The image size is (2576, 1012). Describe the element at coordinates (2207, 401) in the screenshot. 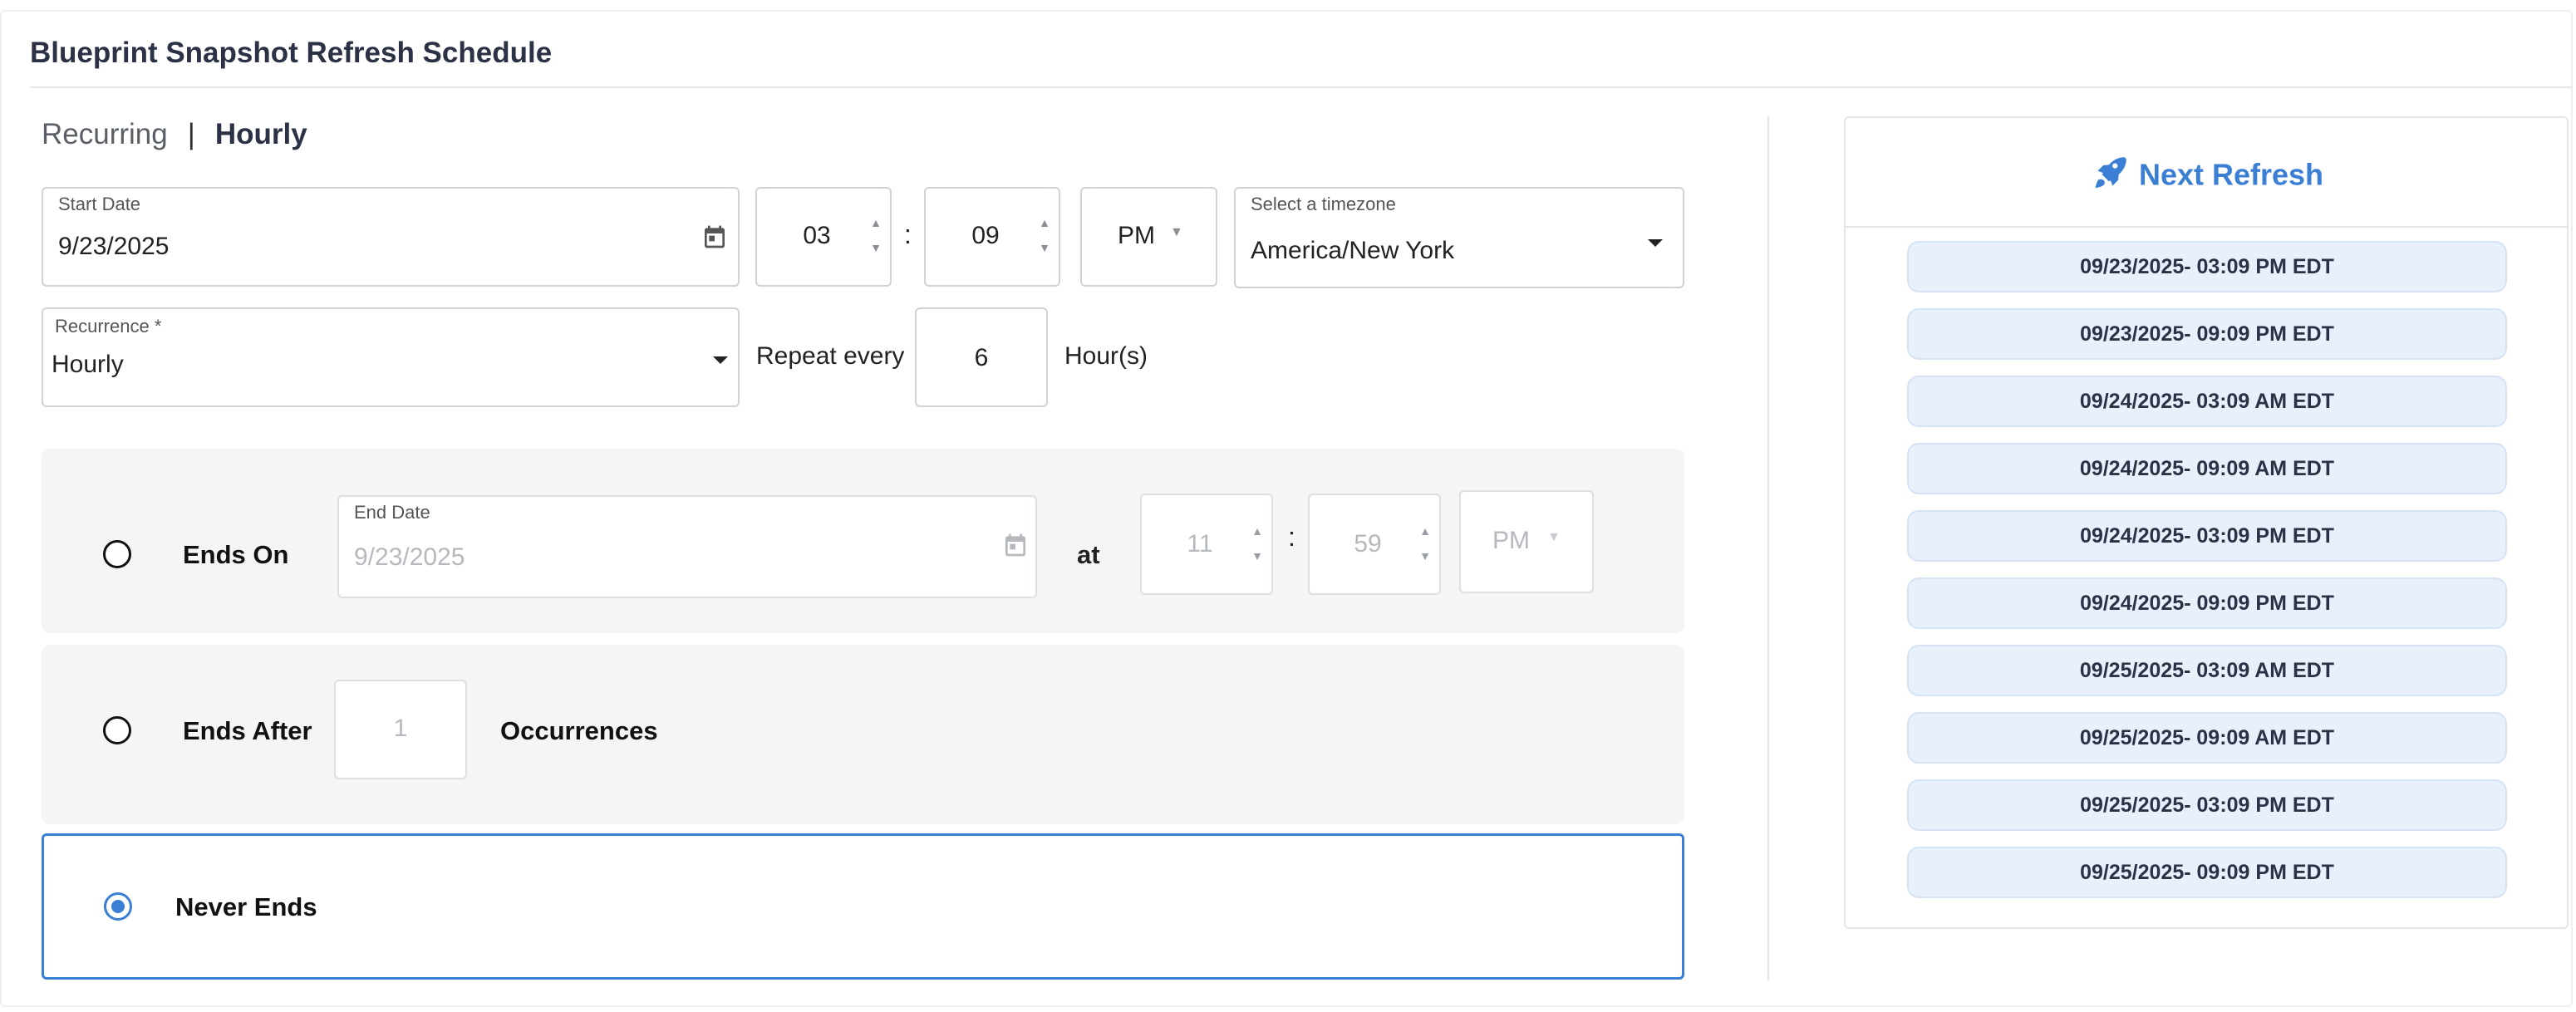

I see `refresh-time-item: 09/24/2025- 03:09 AM EDT` at that location.